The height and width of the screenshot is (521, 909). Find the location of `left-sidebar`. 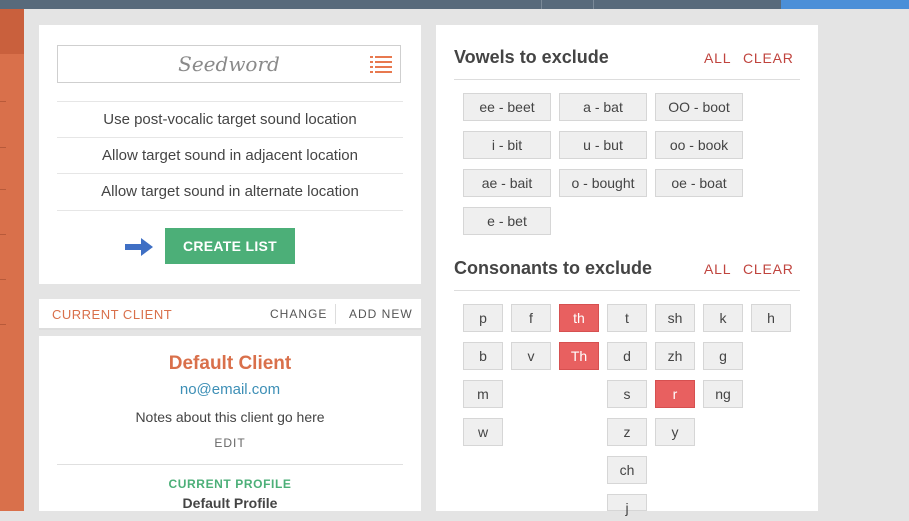

left-sidebar is located at coordinates (12, 260).